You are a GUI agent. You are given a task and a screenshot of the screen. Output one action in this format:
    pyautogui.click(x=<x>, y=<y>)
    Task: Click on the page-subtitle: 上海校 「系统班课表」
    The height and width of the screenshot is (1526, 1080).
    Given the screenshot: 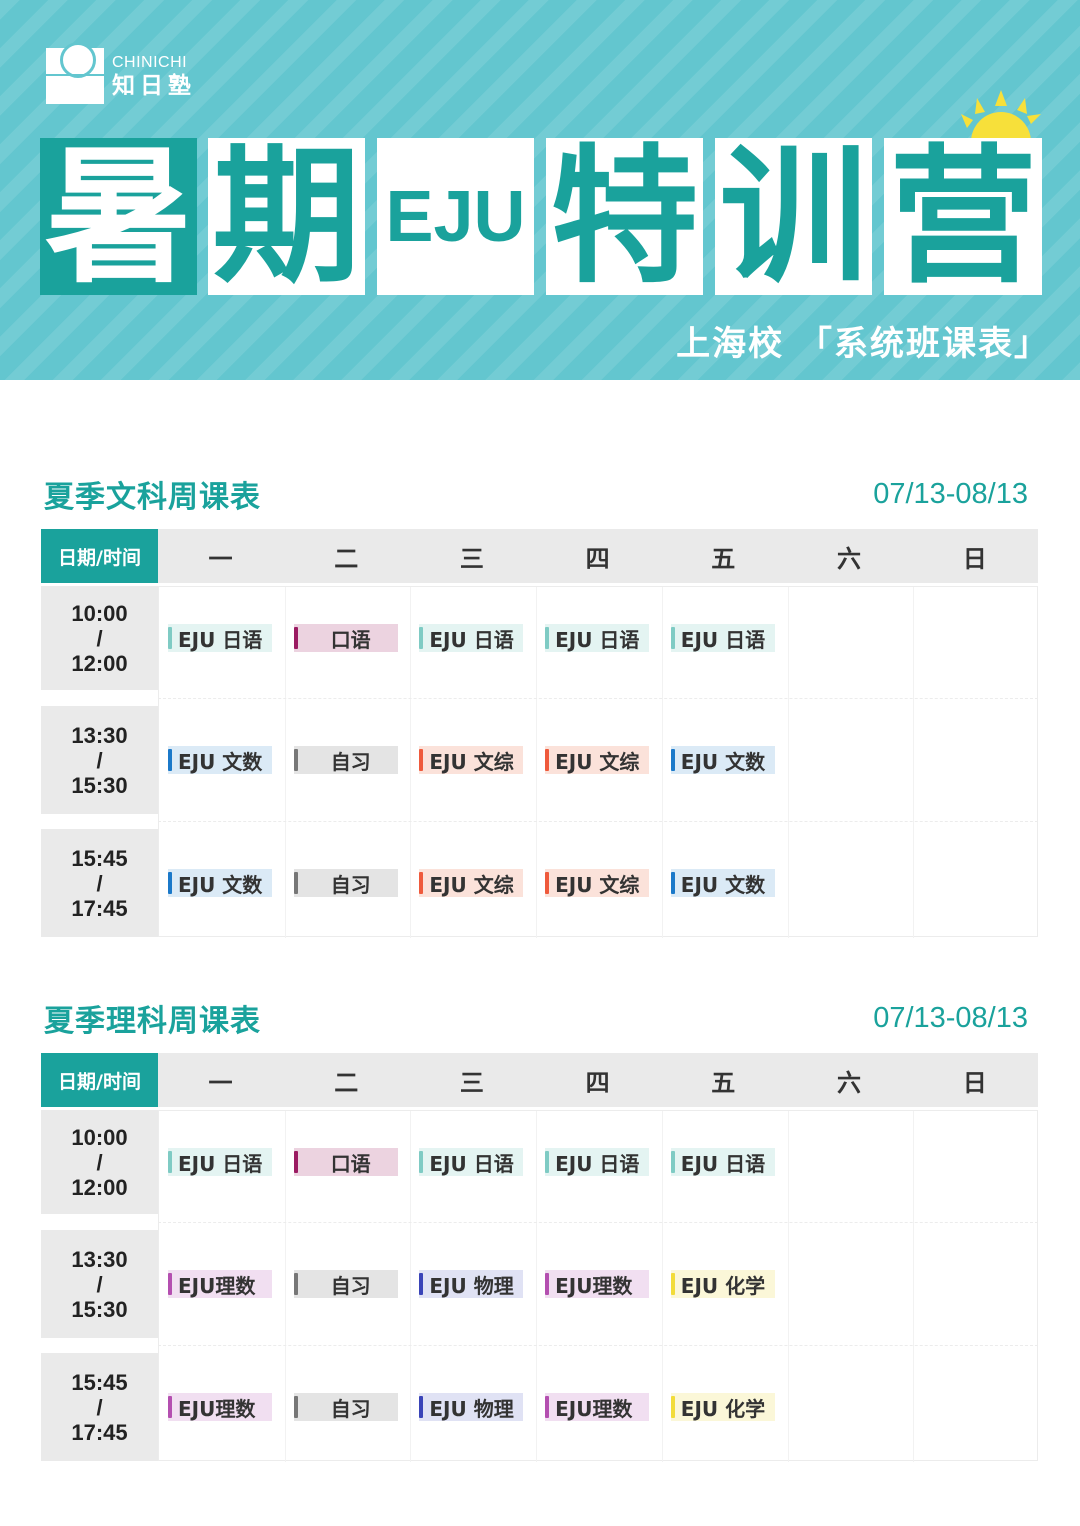 What is the action you would take?
    pyautogui.click(x=863, y=344)
    